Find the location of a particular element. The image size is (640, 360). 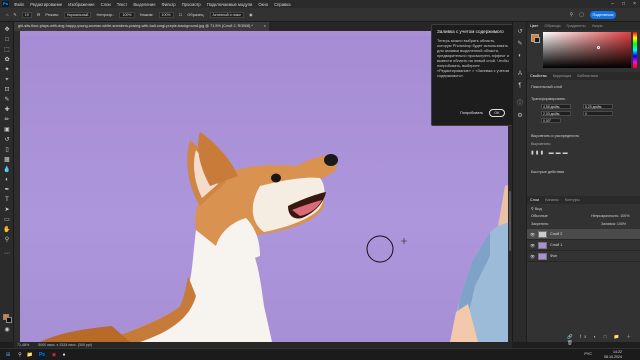

photoshop-logo-icon: Ps is located at coordinates (5, 4).